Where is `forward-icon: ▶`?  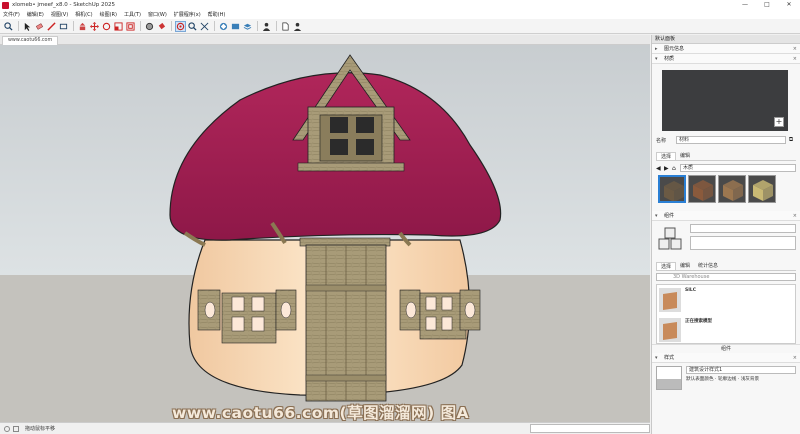 forward-icon: ▶ is located at coordinates (668, 168).